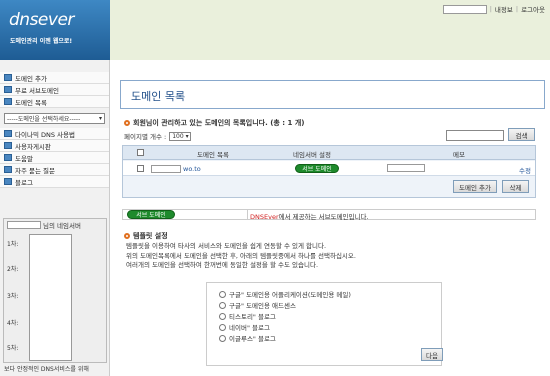 The image size is (550, 376). I want to click on sidebar-item-ddns-guide: 다이나믹 DNS 사용법, so click(54, 134).